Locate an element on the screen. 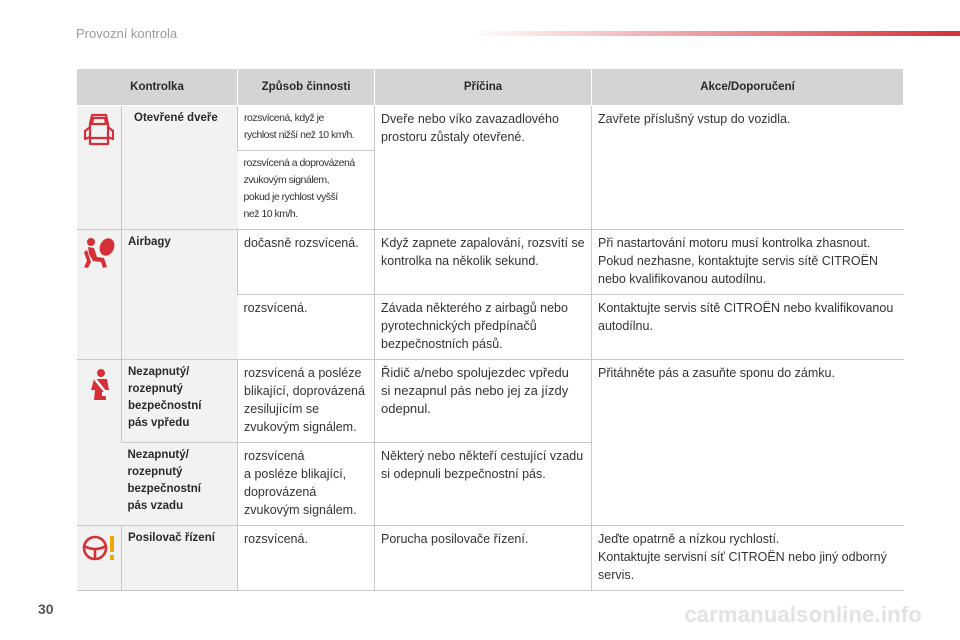 The height and width of the screenshot is (640, 960). doors-action: Zavřete příslušný vstup do vozidla. is located at coordinates (747, 167).